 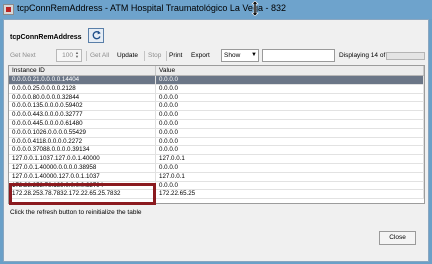 What do you see at coordinates (290, 194) in the screenshot?
I see `cell-value: 172.22.65.25` at bounding box center [290, 194].